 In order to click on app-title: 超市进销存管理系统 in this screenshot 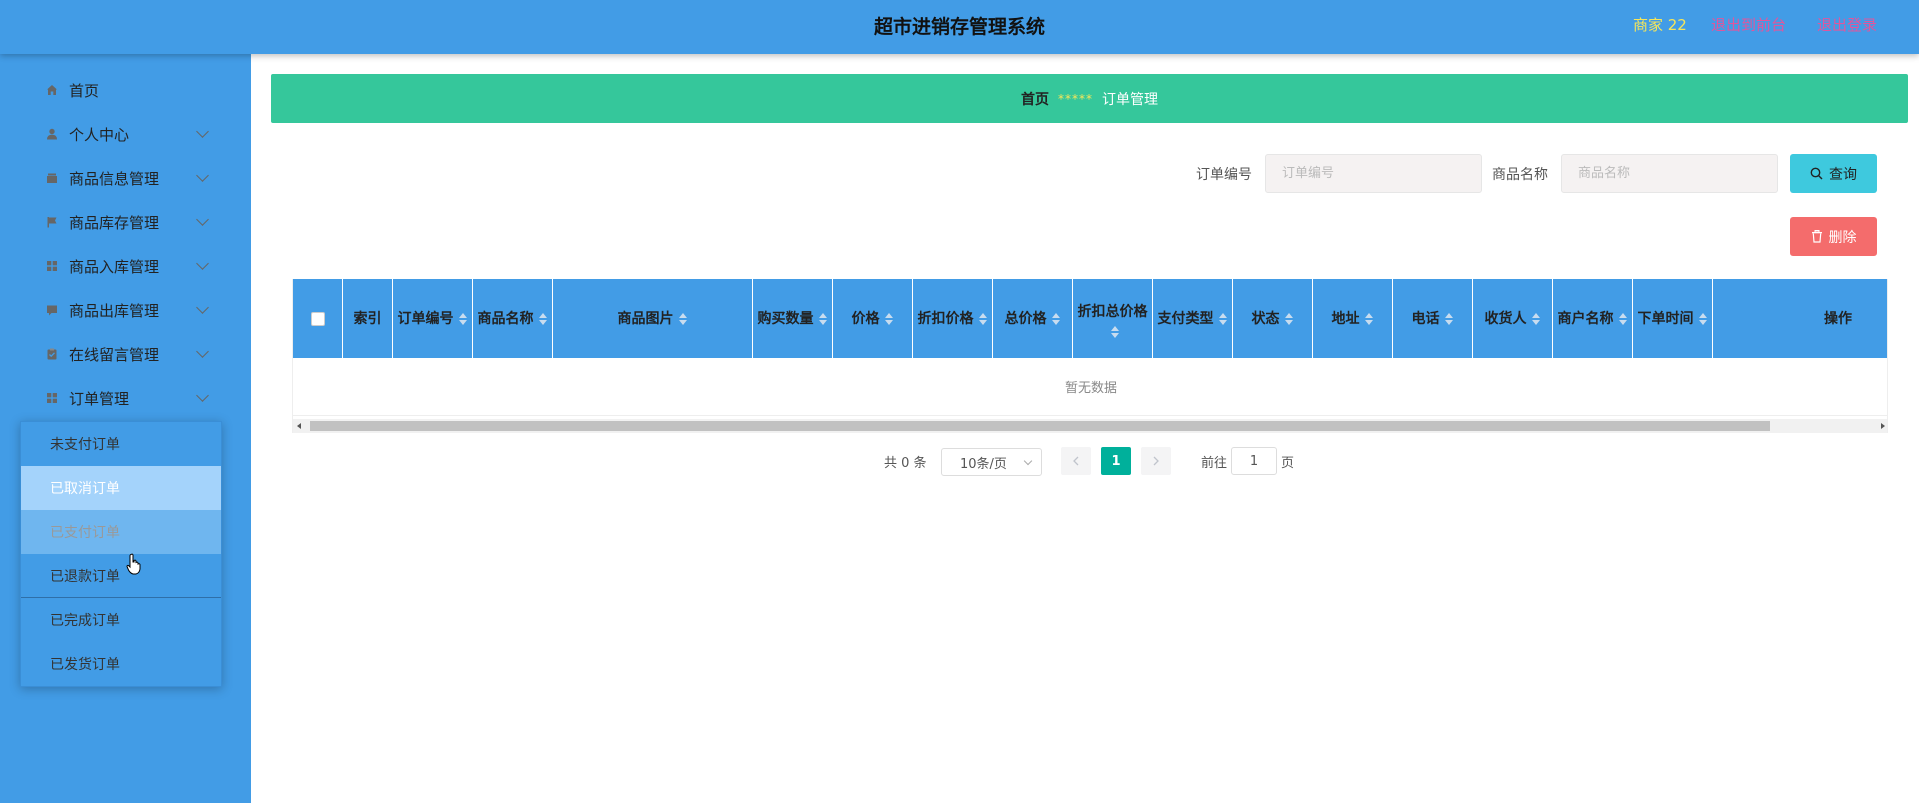, I will do `click(959, 27)`.